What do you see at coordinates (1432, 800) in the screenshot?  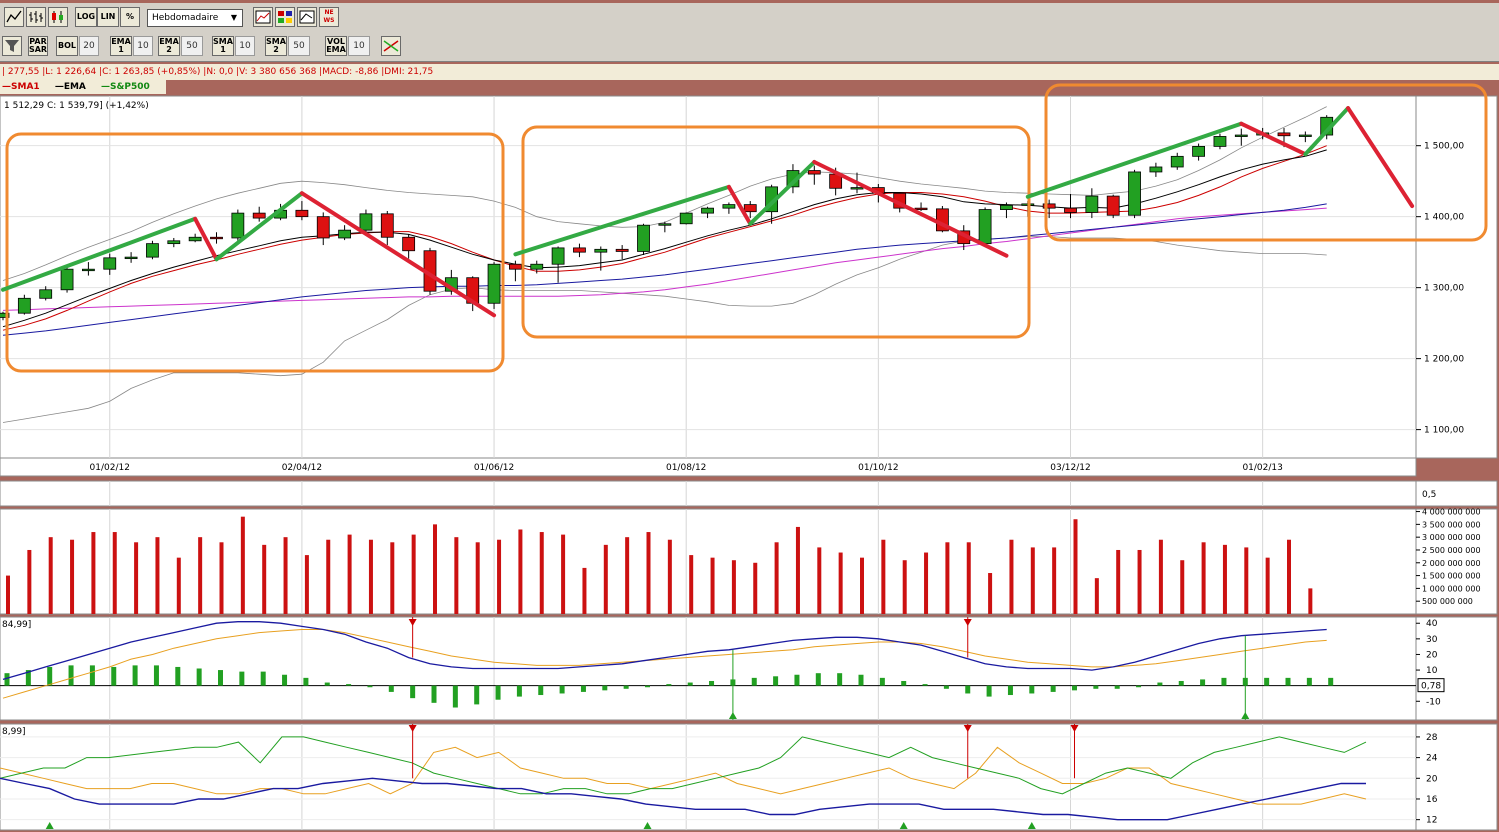 I see `dmi-tick-label: 16` at bounding box center [1432, 800].